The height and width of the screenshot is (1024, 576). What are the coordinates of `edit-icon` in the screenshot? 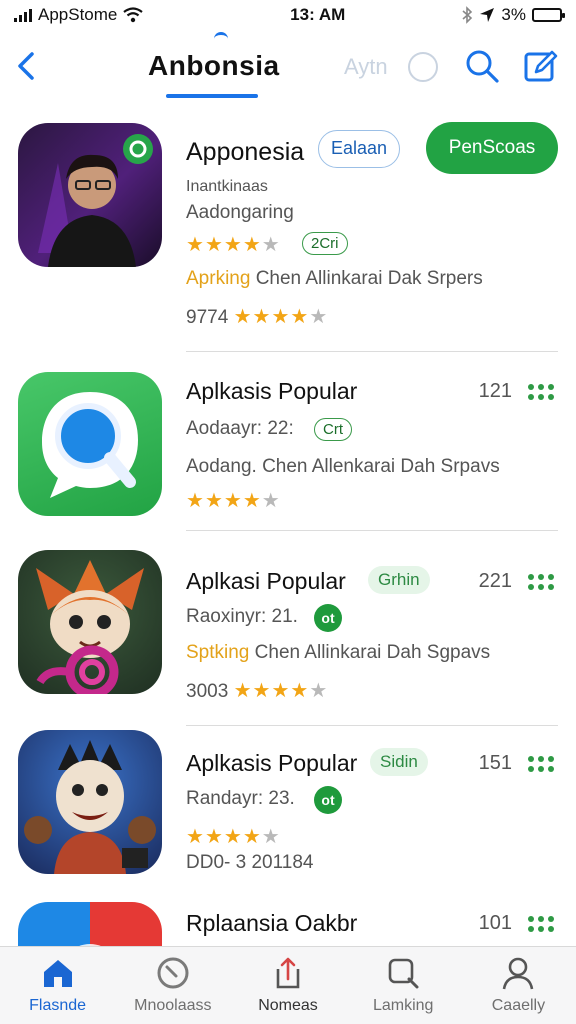 It's located at (540, 66).